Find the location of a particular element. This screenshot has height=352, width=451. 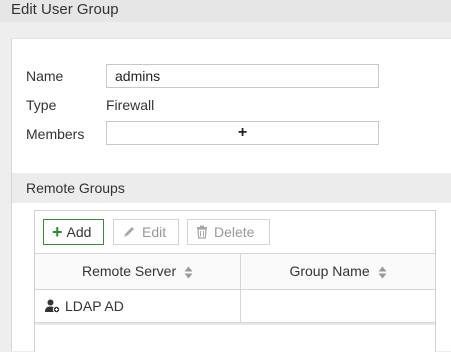

column-group-name: Group Name is located at coordinates (338, 271).